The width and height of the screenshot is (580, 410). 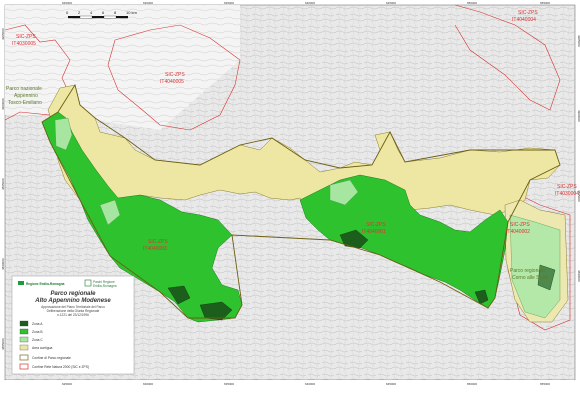 What do you see at coordinates (3, 184) in the screenshot?
I see `tick-left-3: 4895000` at bounding box center [3, 184].